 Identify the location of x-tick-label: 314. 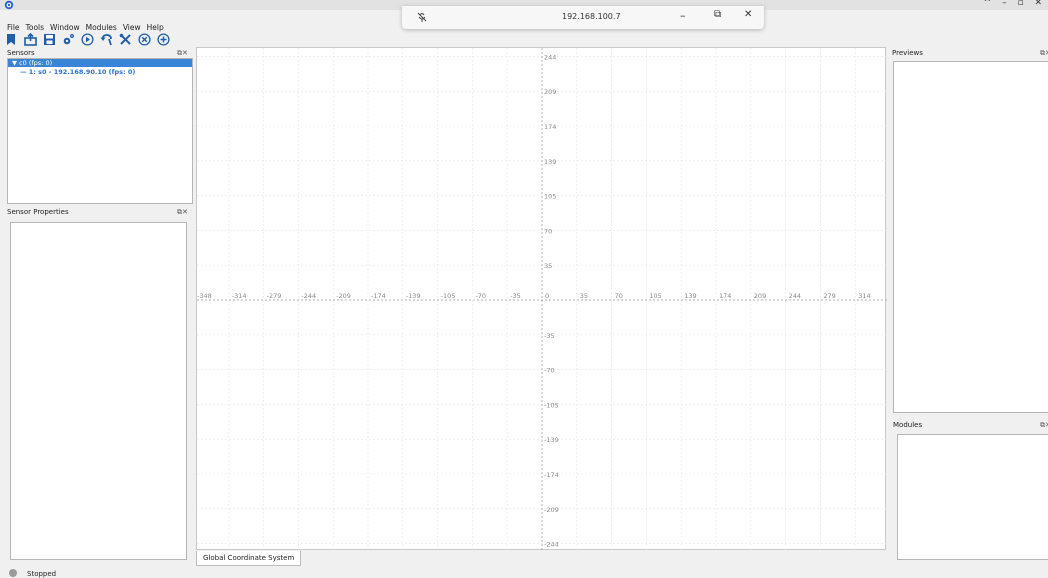
(864, 296).